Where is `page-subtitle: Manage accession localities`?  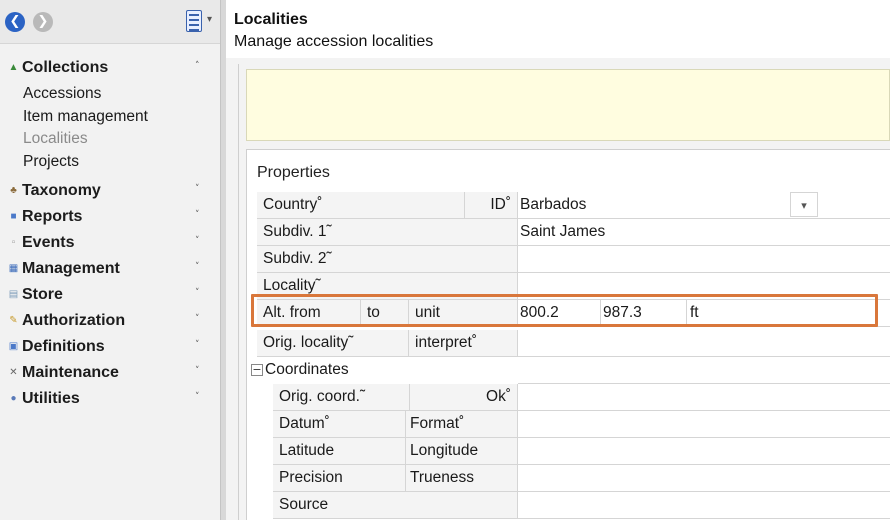 page-subtitle: Manage accession localities is located at coordinates (334, 41).